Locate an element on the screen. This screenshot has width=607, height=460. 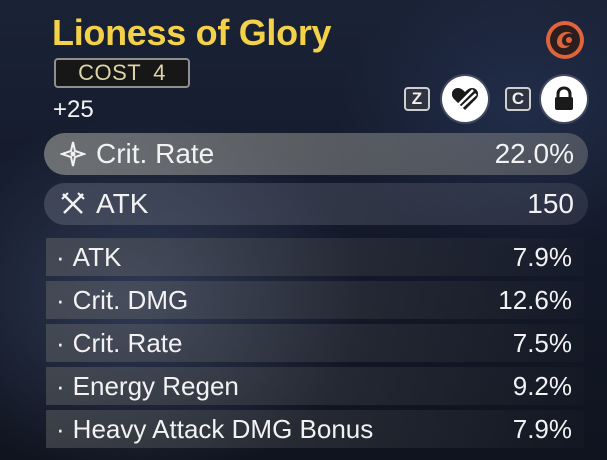
sub-stat-row: · Crit. Rate 7.5% is located at coordinates (315, 343).